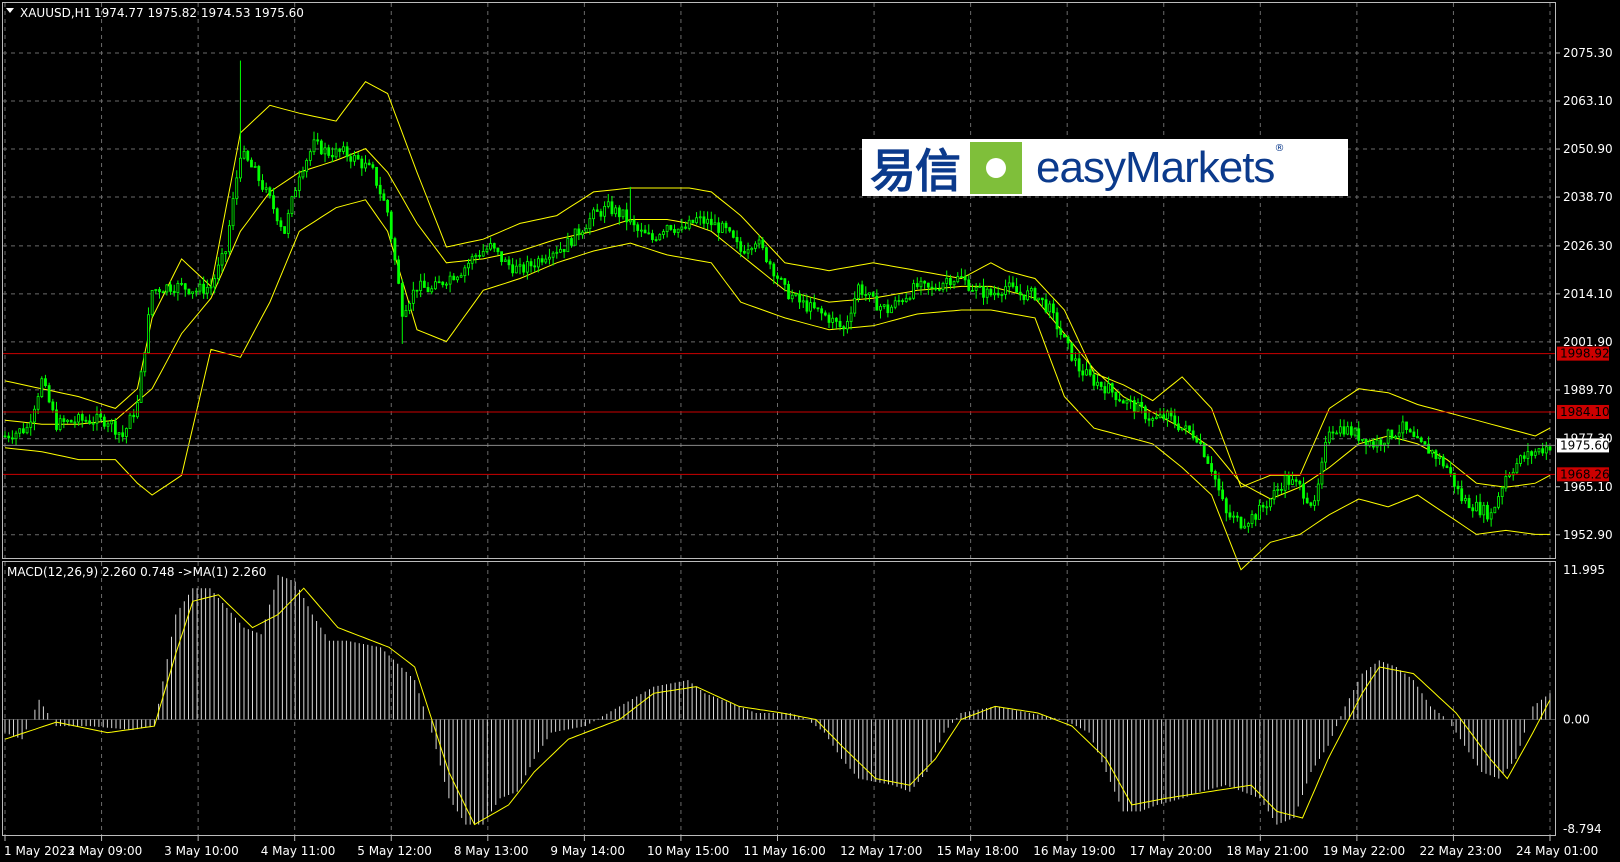  I want to click on current-price-label: 1975.60, so click(1585, 445).